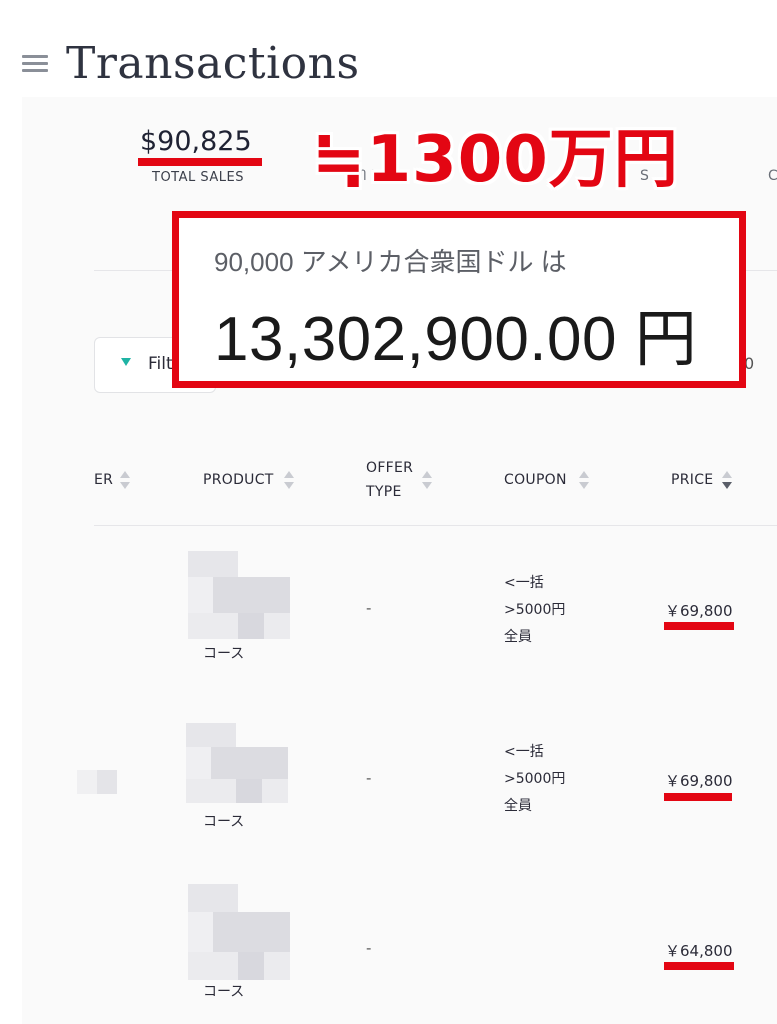 This screenshot has width=777, height=1024. Describe the element at coordinates (692, 480) in the screenshot. I see `column-header-price: PRICE` at that location.